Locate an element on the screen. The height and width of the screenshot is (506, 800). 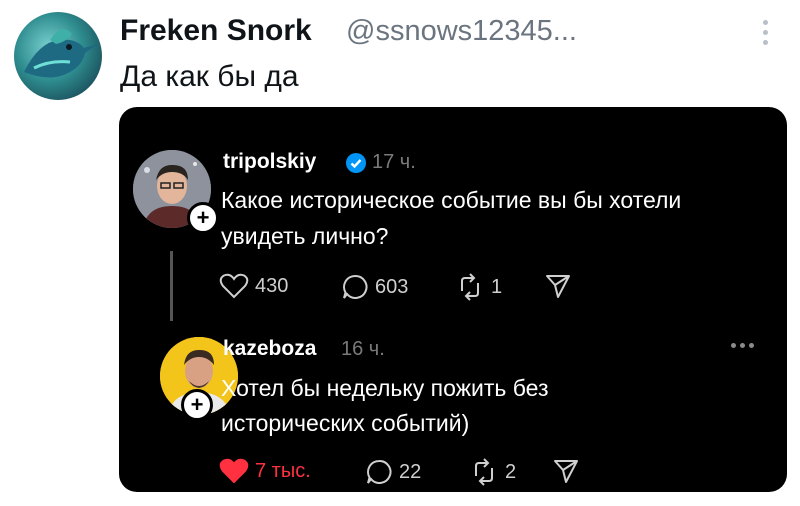
post1-share-button is located at coordinates (558, 286).